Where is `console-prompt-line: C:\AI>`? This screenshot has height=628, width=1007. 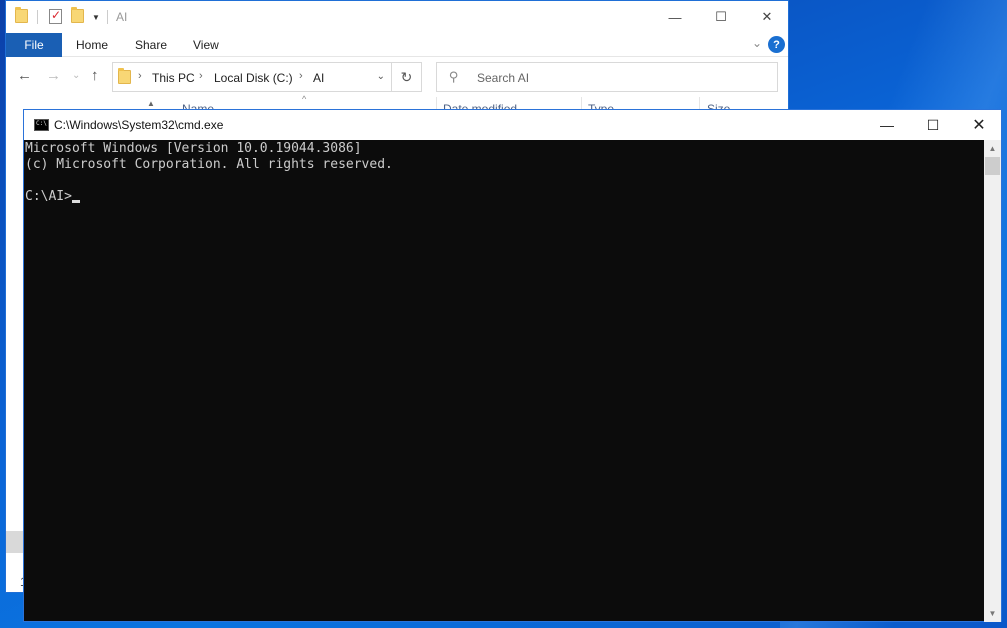
console-prompt-line: C:\AI> is located at coordinates (504, 197).